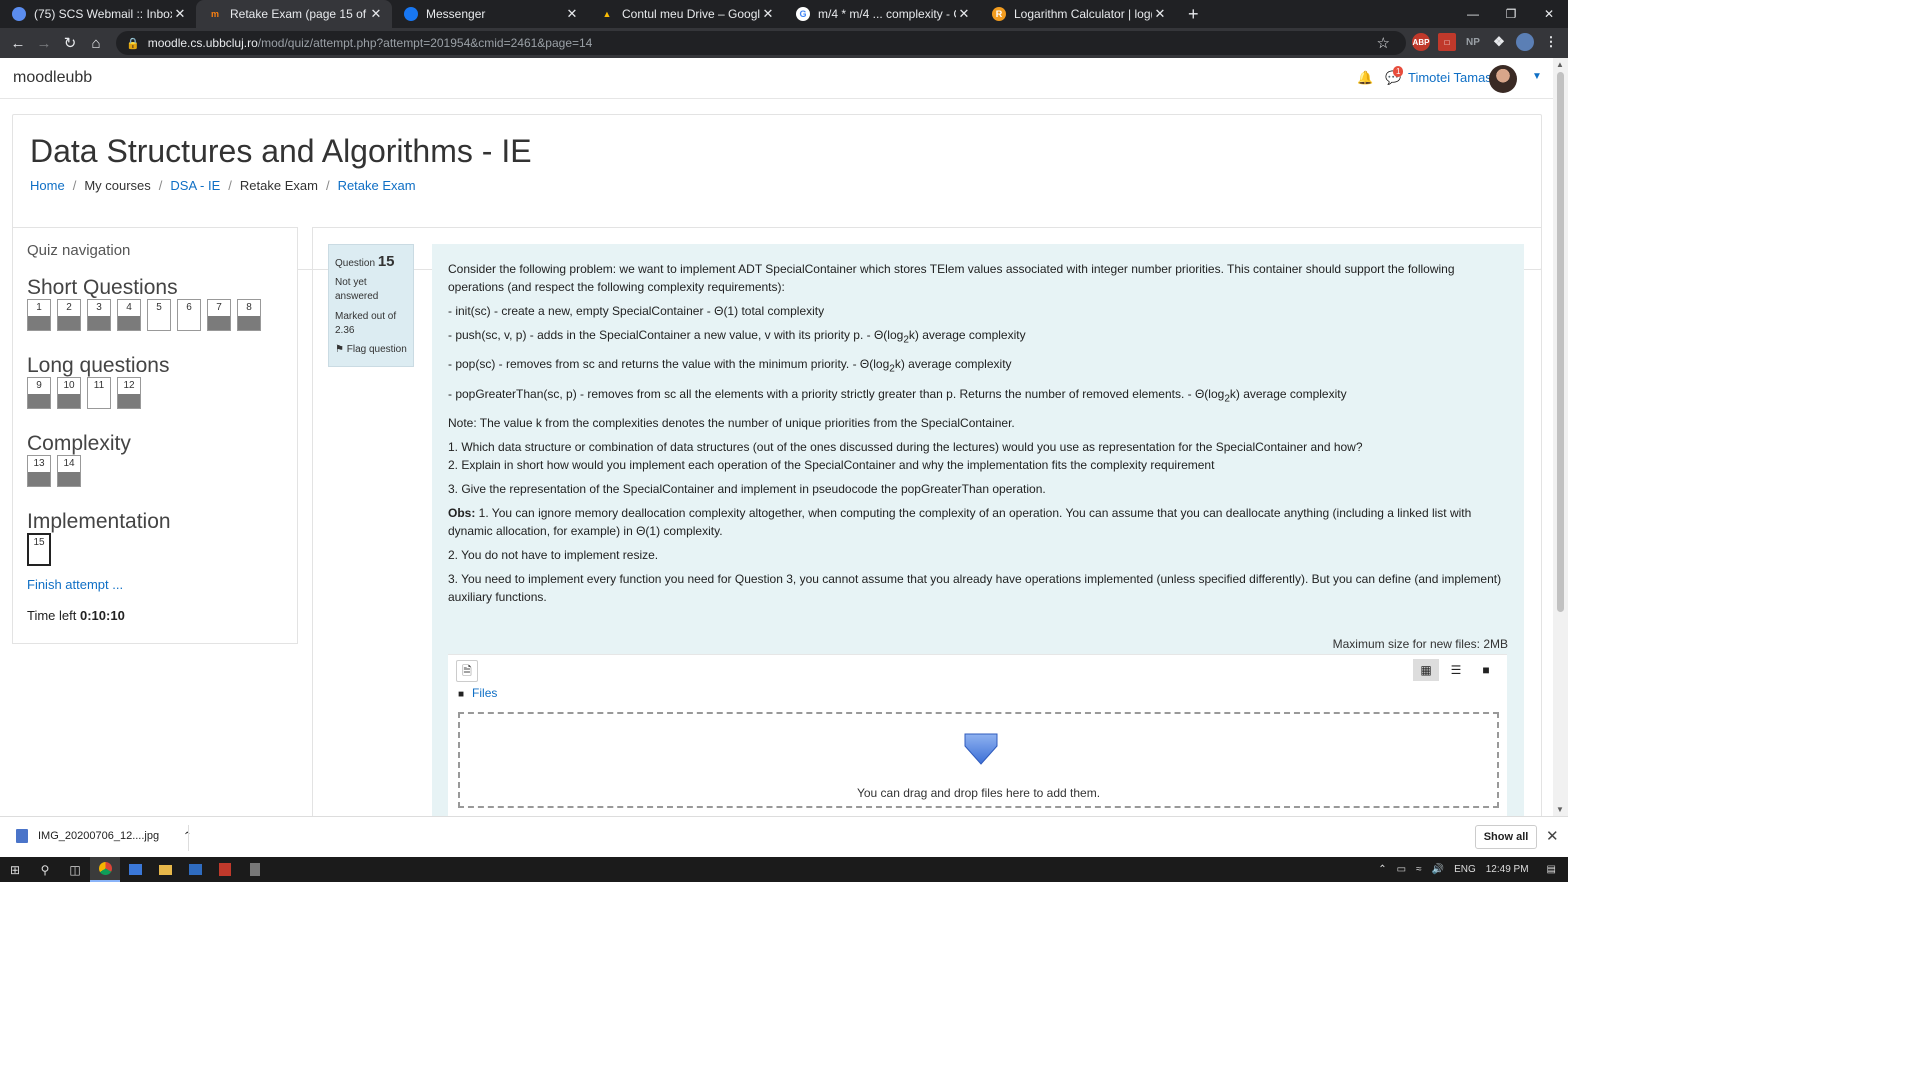  What do you see at coordinates (159, 315) in the screenshot?
I see `quiz-question-button: 5` at bounding box center [159, 315].